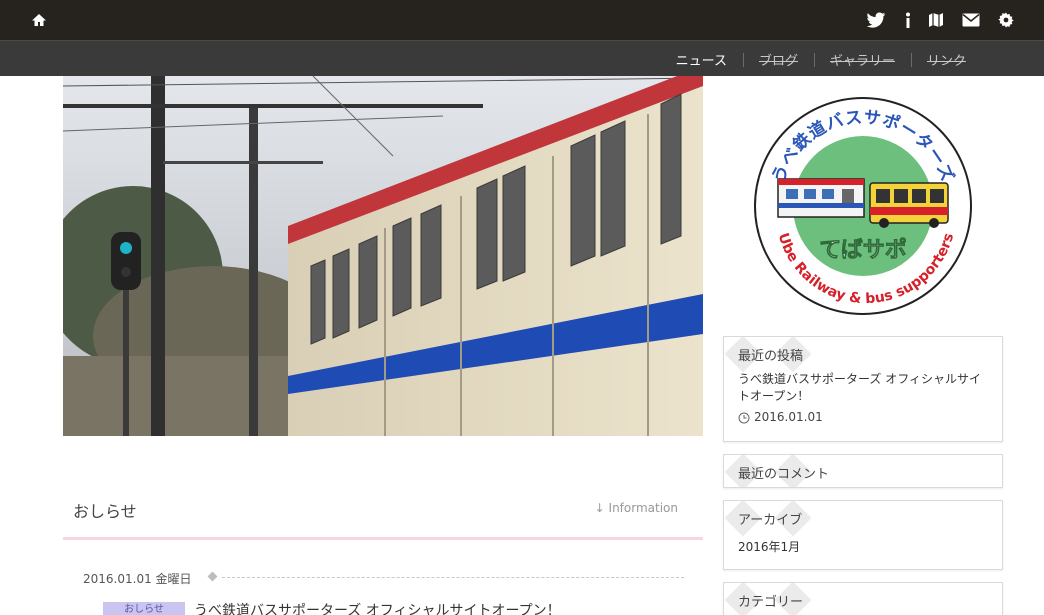 The height and width of the screenshot is (615, 1044). What do you see at coordinates (377, 607) in the screenshot?
I see `post-title-link: うべ鉄道バスサポーターズ オフィシャルサイトオープン！` at bounding box center [377, 607].